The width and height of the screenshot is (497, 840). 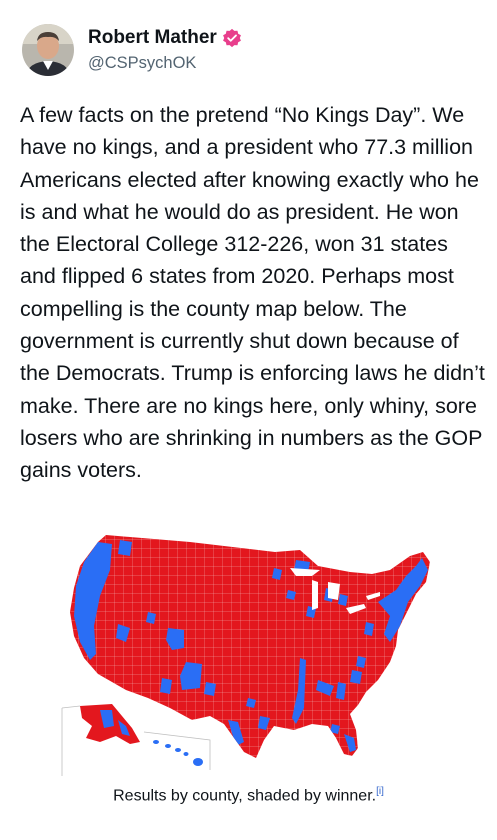 I want to click on verified-badge-icon, so click(x=231, y=38).